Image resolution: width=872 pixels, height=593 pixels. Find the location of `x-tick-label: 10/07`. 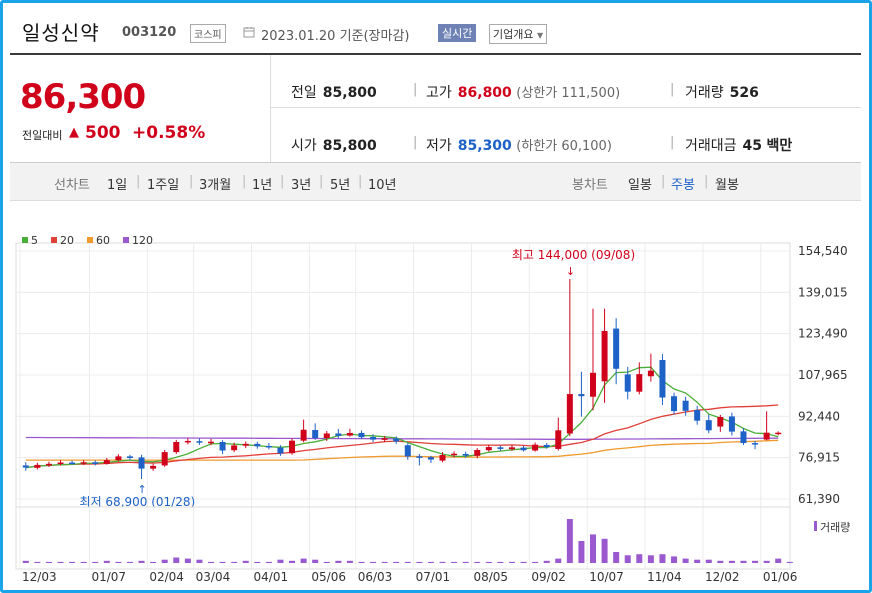

x-tick-label: 10/07 is located at coordinates (606, 577).